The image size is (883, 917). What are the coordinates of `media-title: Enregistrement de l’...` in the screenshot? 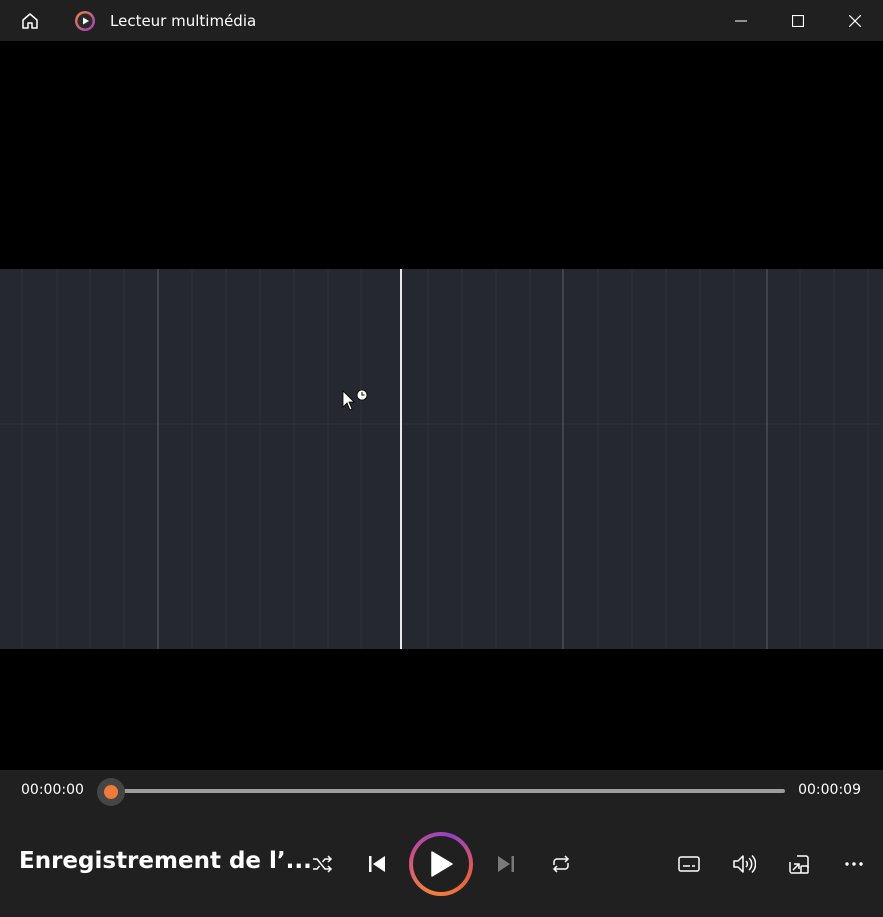 It's located at (165, 861).